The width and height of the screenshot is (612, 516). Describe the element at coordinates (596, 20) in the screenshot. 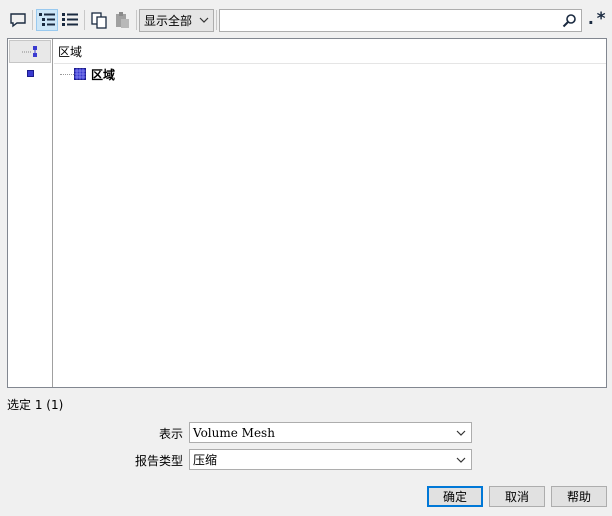

I see `regex-toggle-button: .*` at that location.